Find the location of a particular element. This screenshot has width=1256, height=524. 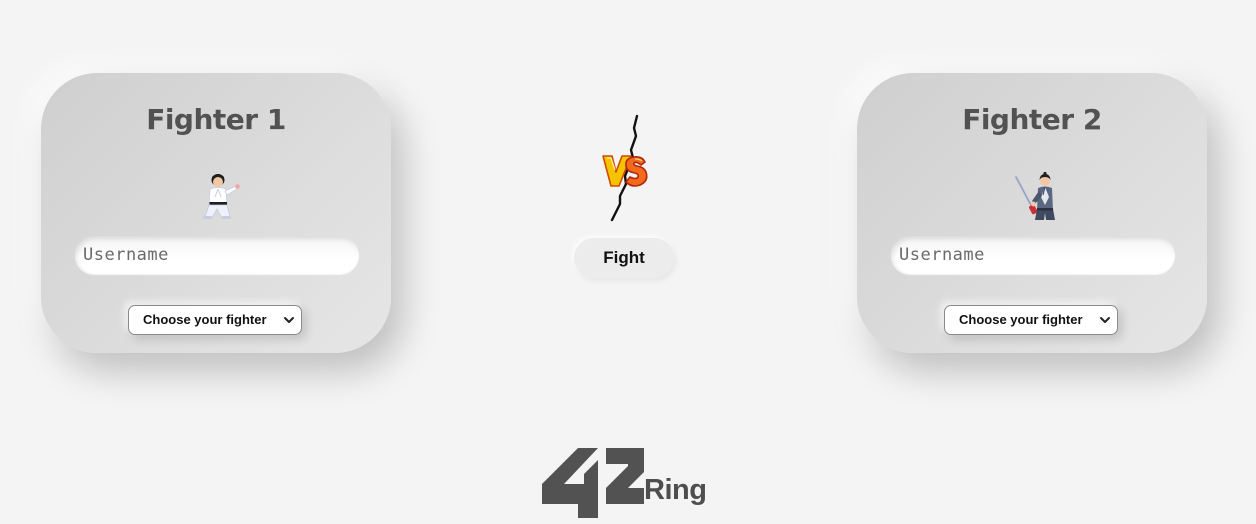

fight-button: Fight is located at coordinates (624, 258).